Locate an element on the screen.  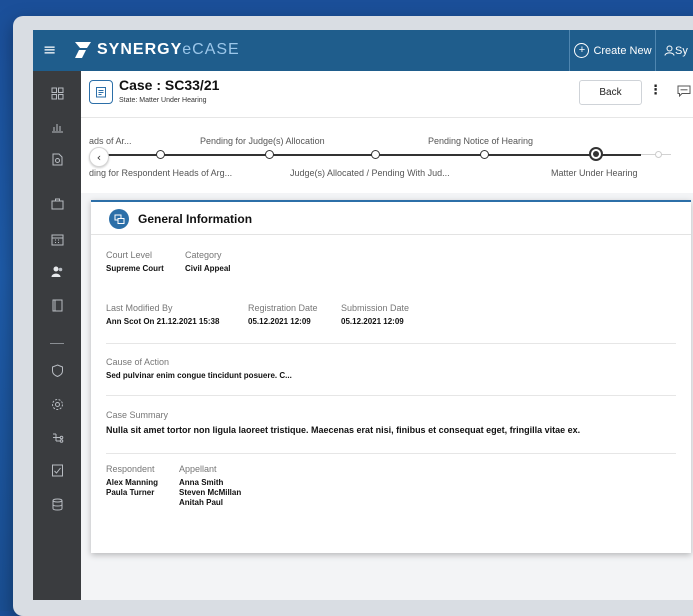
cause-of-action-label: Cause of Action is located at coordinates (138, 362).